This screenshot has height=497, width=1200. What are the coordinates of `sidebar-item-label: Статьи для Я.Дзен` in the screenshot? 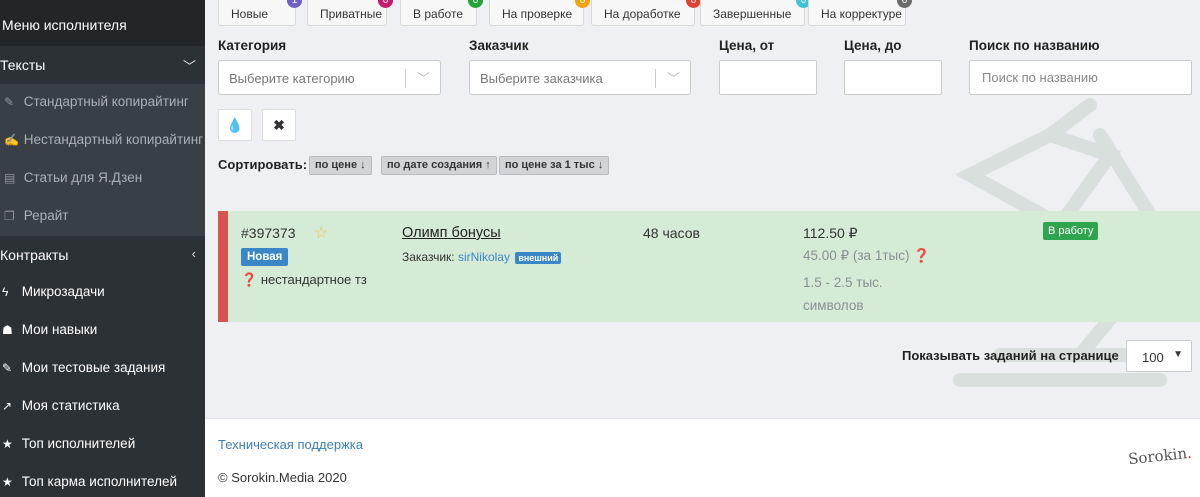 It's located at (83, 177).